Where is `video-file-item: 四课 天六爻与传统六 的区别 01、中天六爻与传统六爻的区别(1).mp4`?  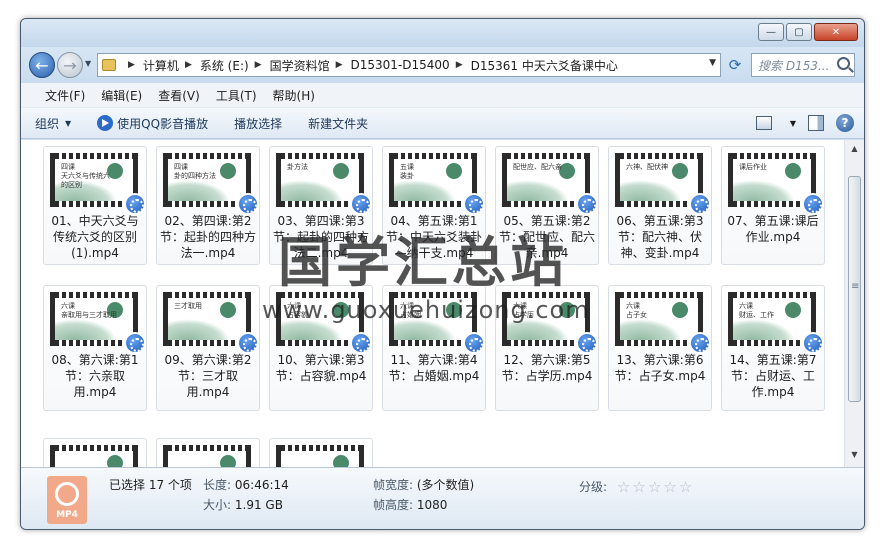
video-file-item: 四课 天六爻与传统六 的区别 01、中天六爻与传统六爻的区别(1).mp4 is located at coordinates (95, 205).